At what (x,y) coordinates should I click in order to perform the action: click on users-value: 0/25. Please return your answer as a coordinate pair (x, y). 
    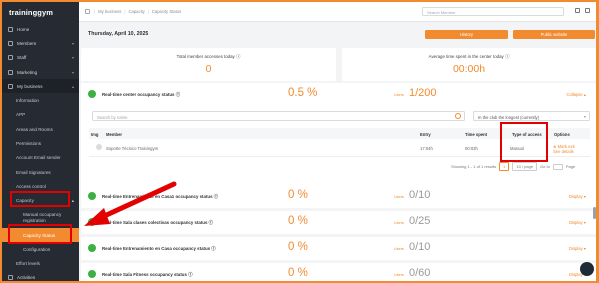
    Looking at the image, I should click on (420, 221).